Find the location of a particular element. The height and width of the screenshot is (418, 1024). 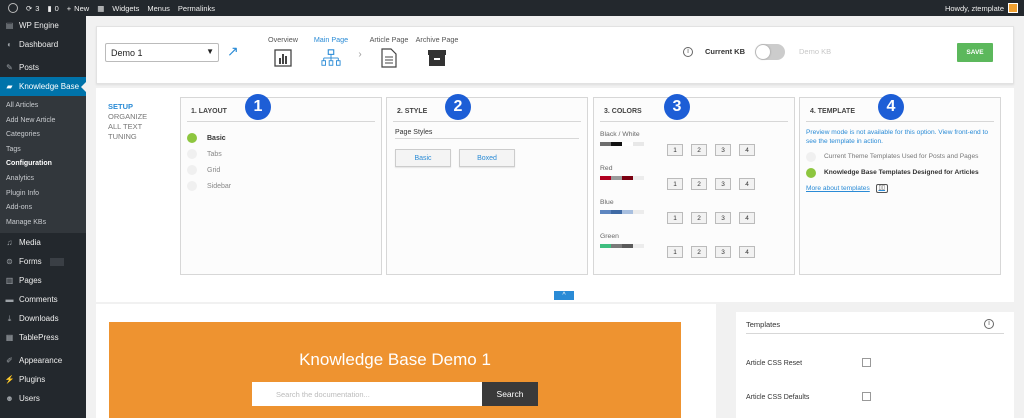

updates-link: ⟳ 3 is located at coordinates (32, 8).